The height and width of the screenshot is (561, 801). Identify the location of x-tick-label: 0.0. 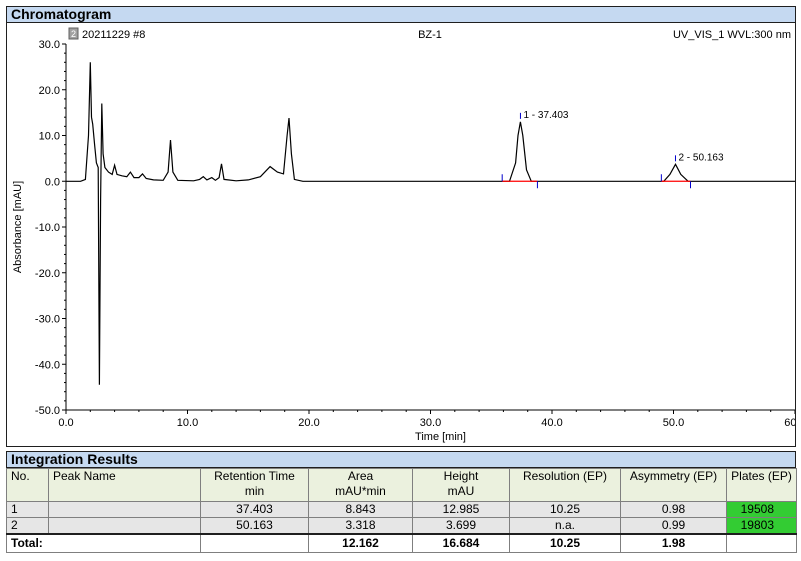
(65, 423).